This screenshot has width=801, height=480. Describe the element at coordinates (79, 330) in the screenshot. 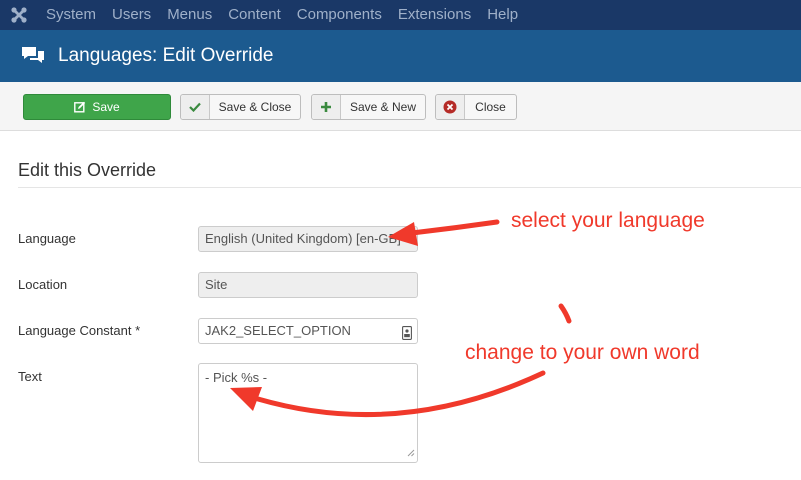

I see `language-constant-label: Language Constant *` at that location.